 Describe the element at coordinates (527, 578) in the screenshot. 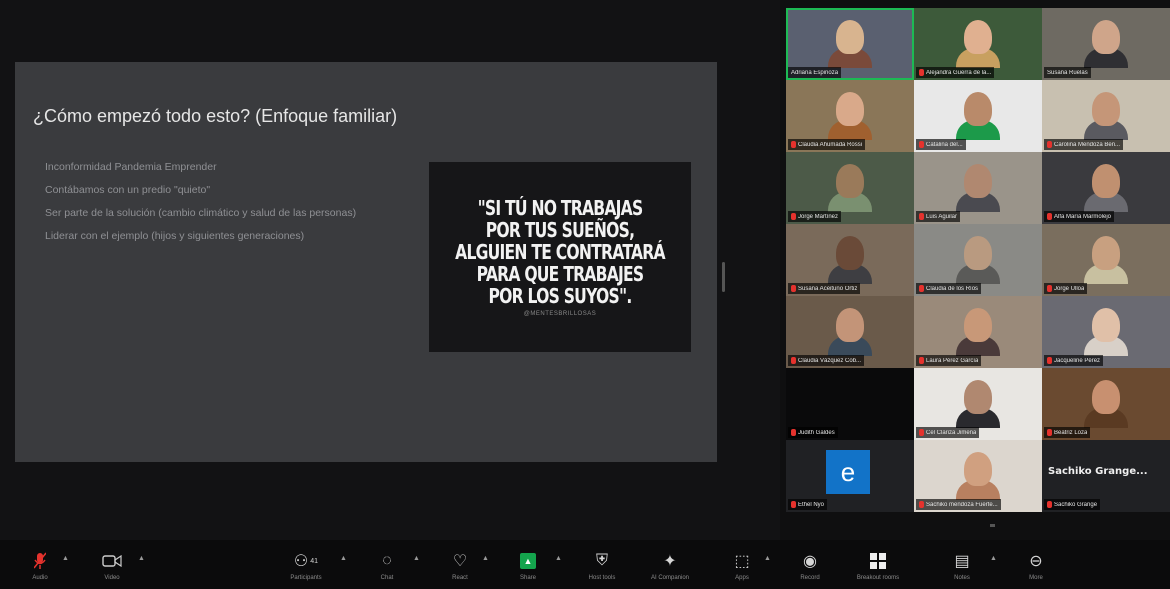

I see `share-label: Share` at that location.